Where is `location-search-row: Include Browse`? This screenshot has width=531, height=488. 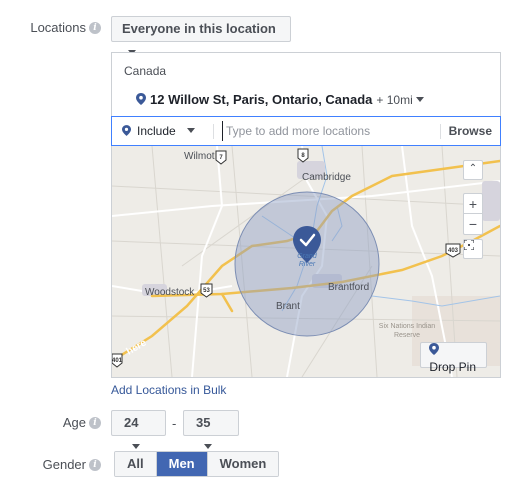
location-search-row: Include Browse is located at coordinates (306, 131).